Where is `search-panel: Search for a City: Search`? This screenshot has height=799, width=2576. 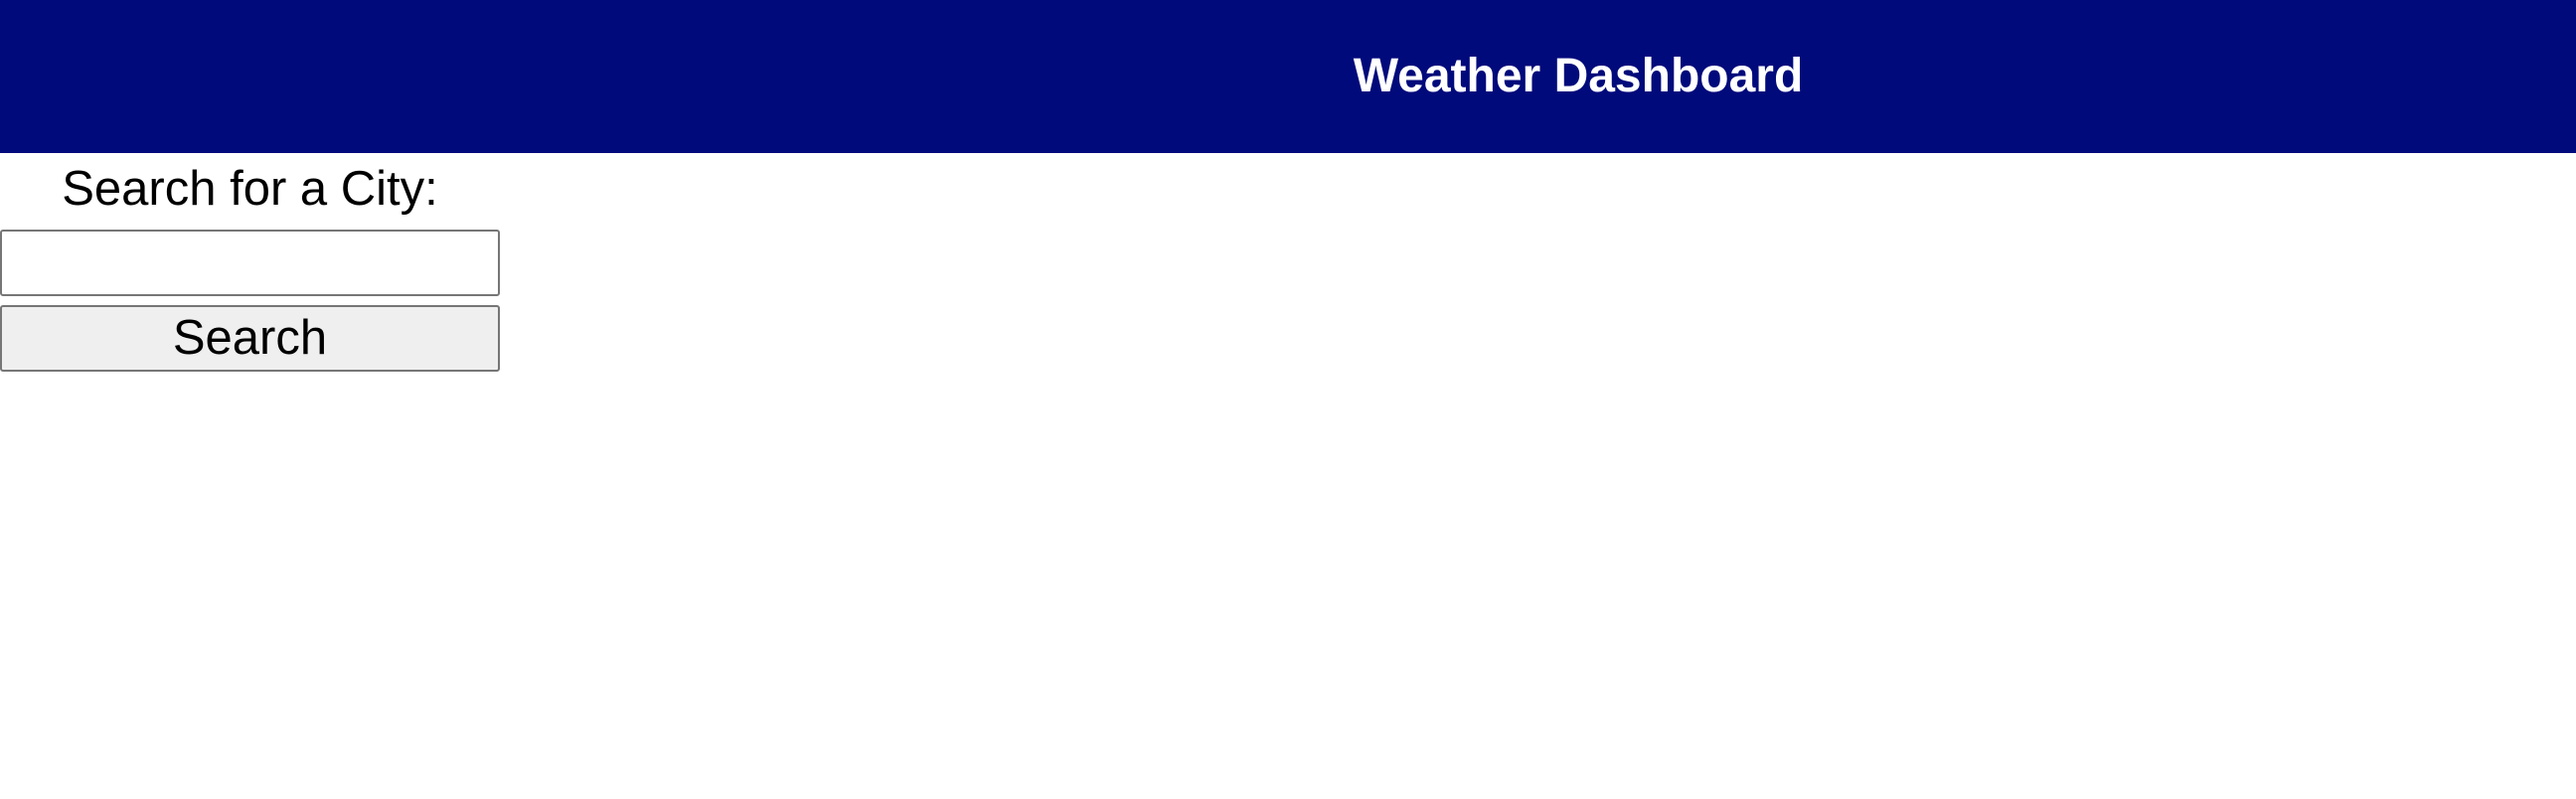 search-panel: Search for a City: Search is located at coordinates (250, 262).